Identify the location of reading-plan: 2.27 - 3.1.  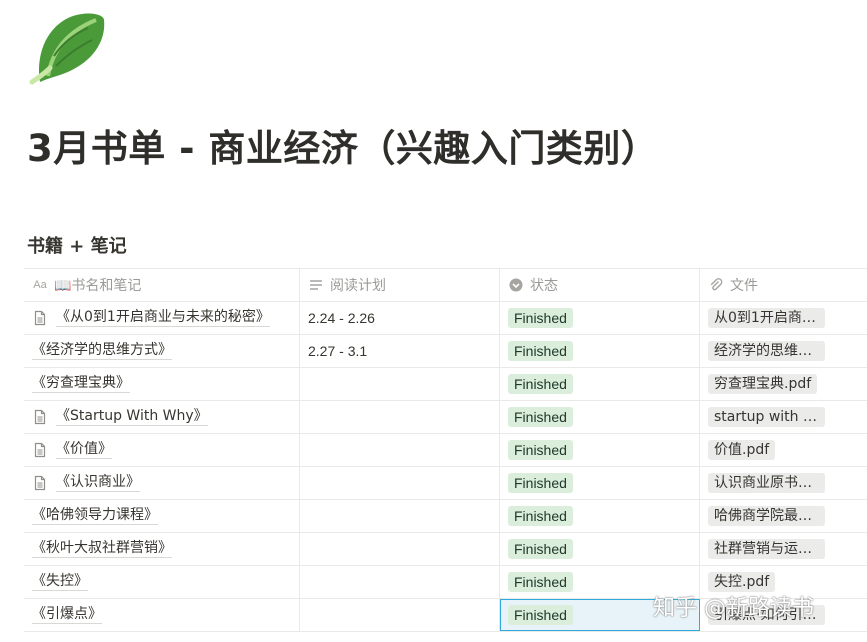
(338, 351).